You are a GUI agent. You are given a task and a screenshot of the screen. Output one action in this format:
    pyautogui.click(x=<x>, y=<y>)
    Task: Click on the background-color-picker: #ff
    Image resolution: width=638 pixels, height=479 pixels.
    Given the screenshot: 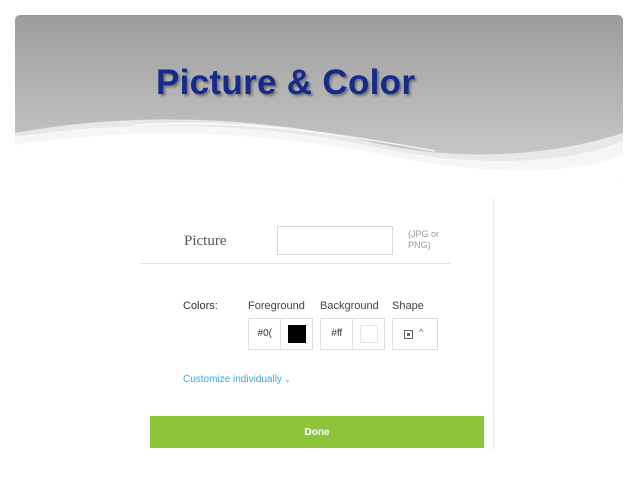 What is the action you would take?
    pyautogui.click(x=352, y=334)
    